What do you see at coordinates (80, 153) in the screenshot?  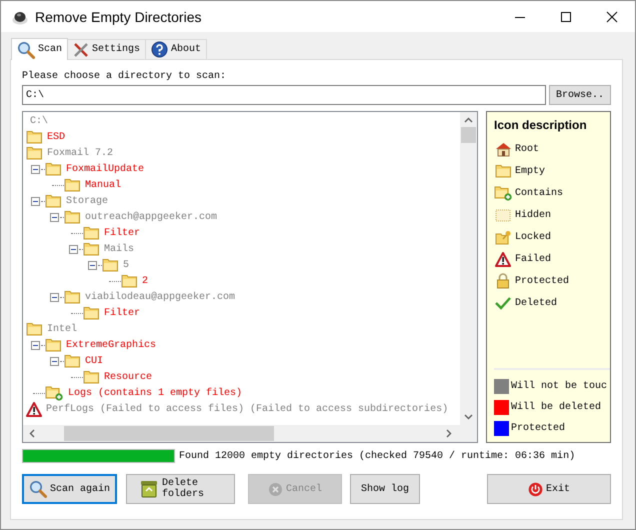 I see `tree-item: Foxmail 7.2` at bounding box center [80, 153].